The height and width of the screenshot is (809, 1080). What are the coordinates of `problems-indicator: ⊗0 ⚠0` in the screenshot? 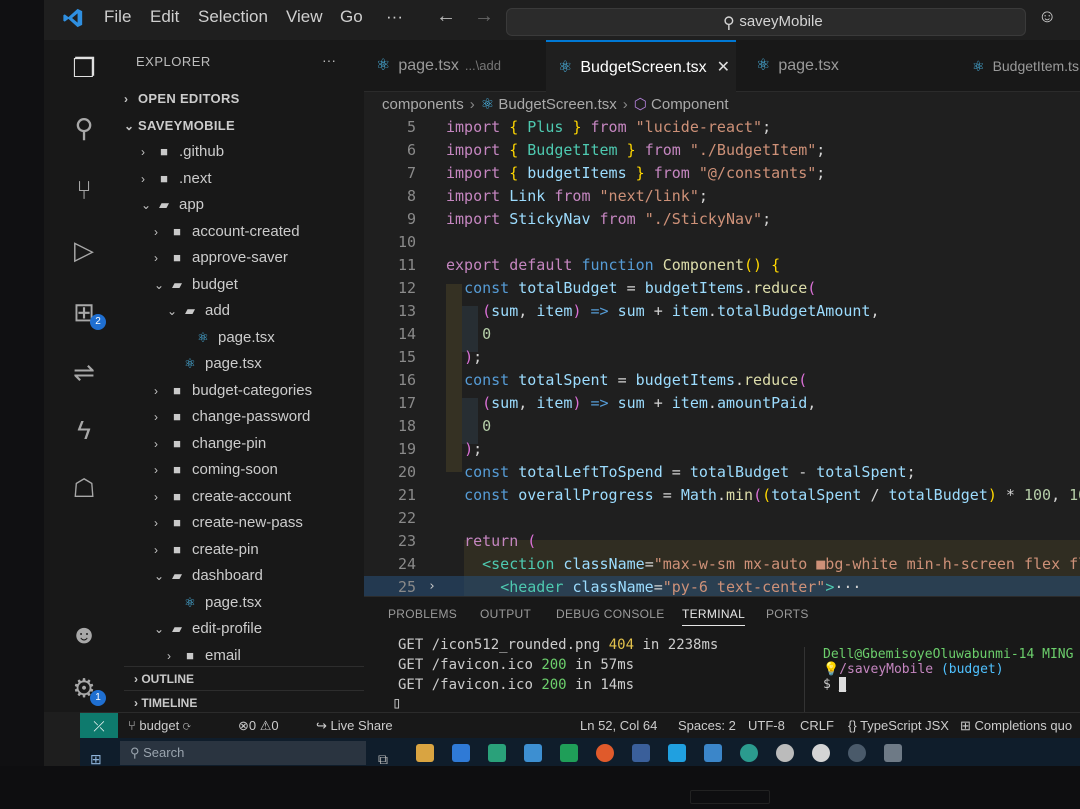 It's located at (258, 726).